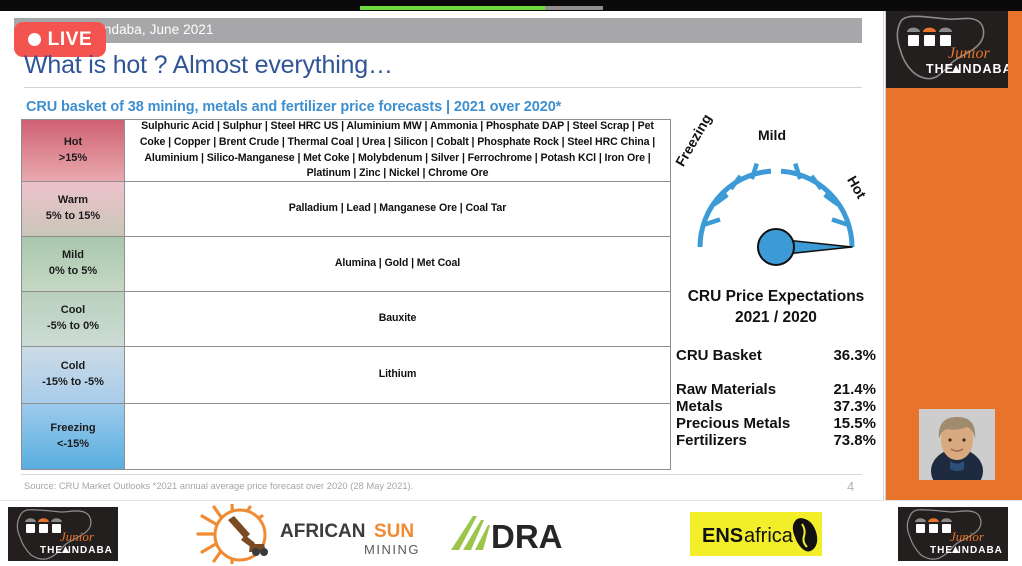  Describe the element at coordinates (699, 406) in the screenshot. I see `stat-label: Metals` at that location.